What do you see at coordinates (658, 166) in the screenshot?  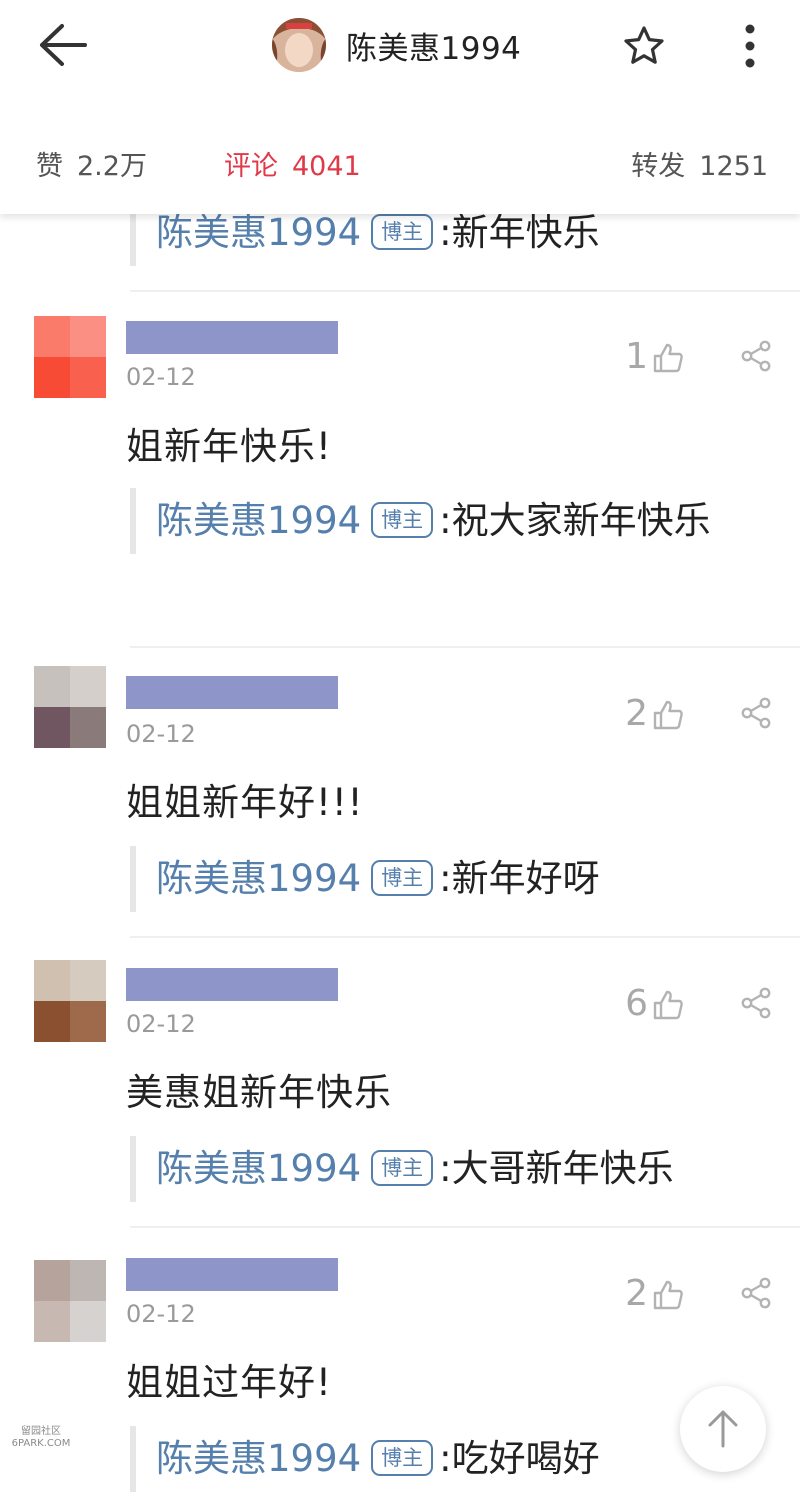 I see `reposts-label: 转发` at bounding box center [658, 166].